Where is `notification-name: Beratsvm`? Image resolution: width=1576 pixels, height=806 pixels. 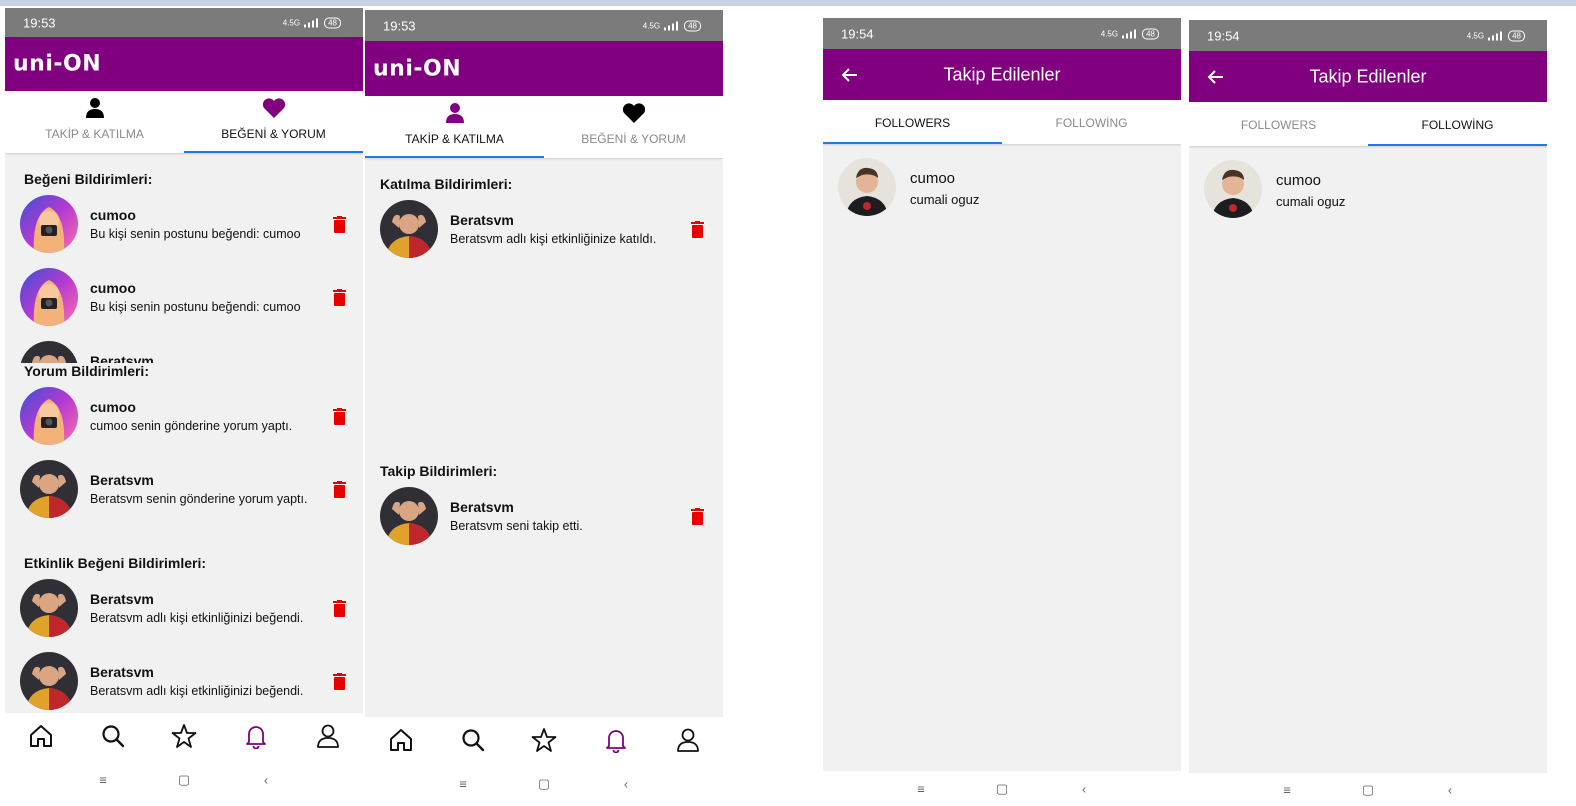 notification-name: Beratsvm is located at coordinates (122, 599).